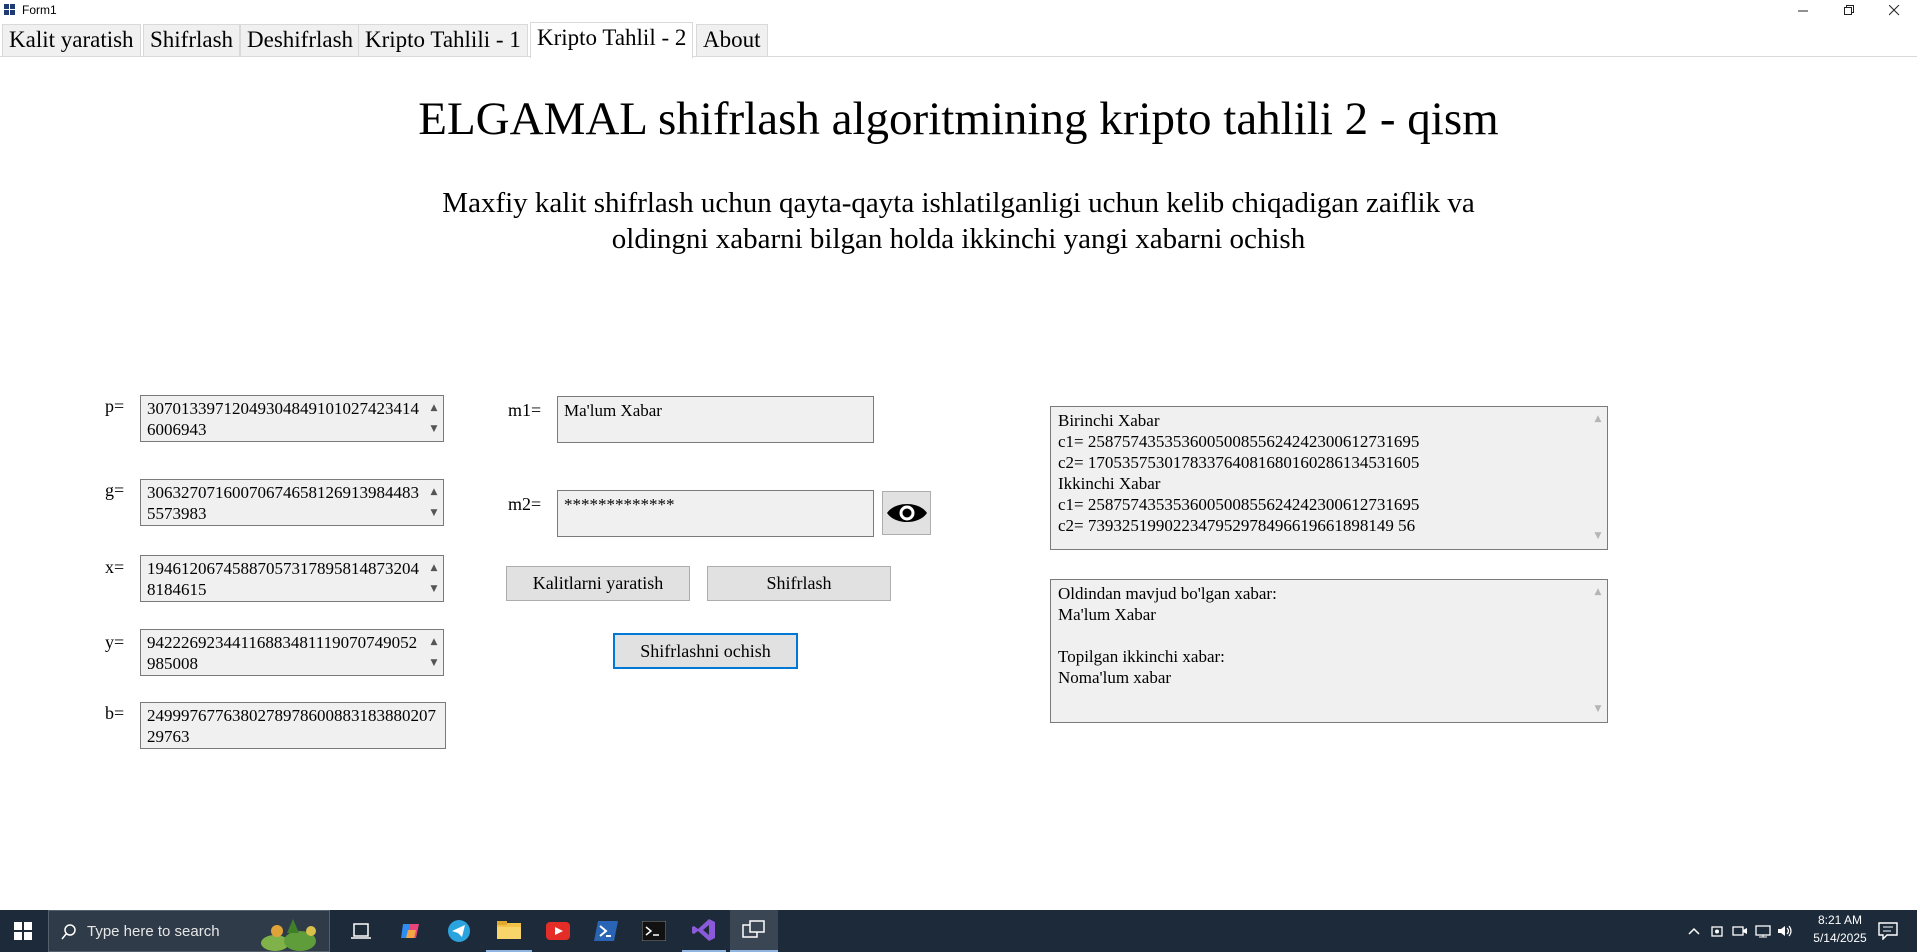 This screenshot has height=952, width=1917. Describe the element at coordinates (705, 651) in the screenshot. I see `break-cipher-button: Shifrlashni ochish` at that location.